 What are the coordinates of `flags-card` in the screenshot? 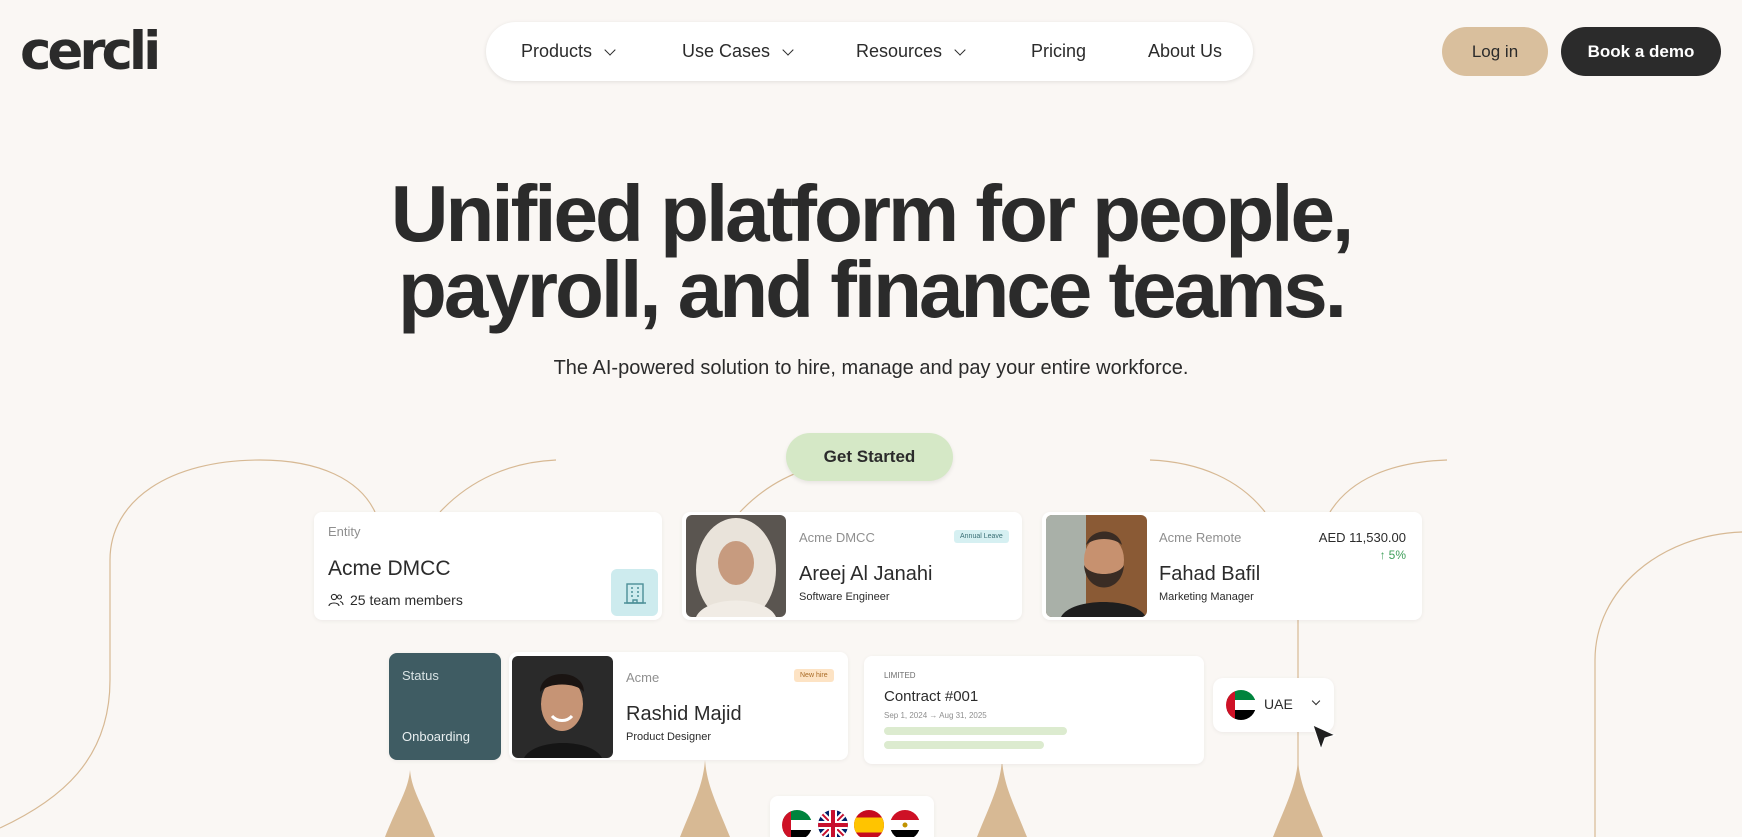 It's located at (852, 816).